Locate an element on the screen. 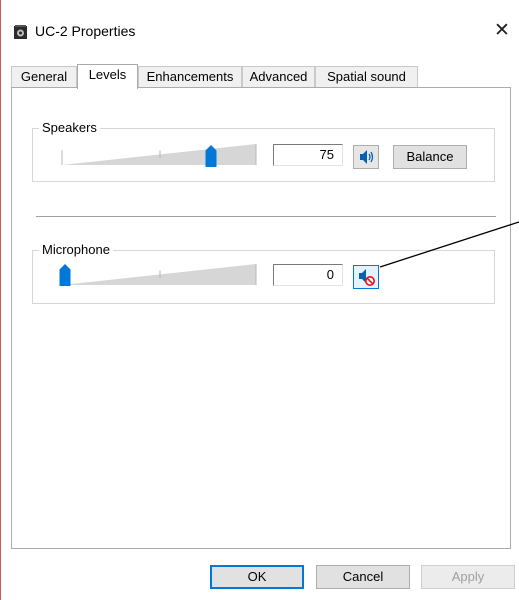  microphone-volume-slider is located at coordinates (160, 273).